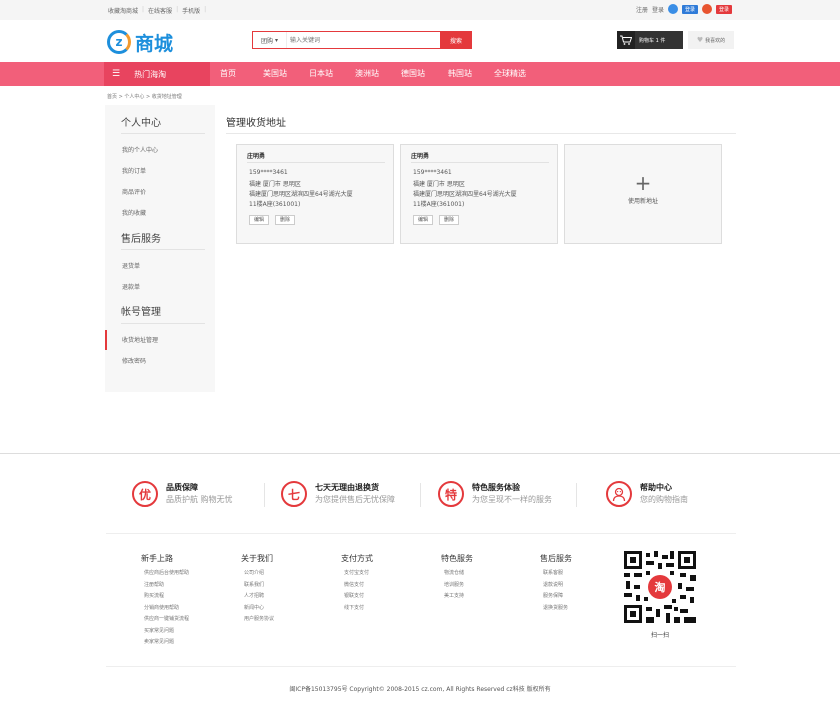  Describe the element at coordinates (358, 609) in the screenshot. I see `footer-link: 线下支付` at that location.